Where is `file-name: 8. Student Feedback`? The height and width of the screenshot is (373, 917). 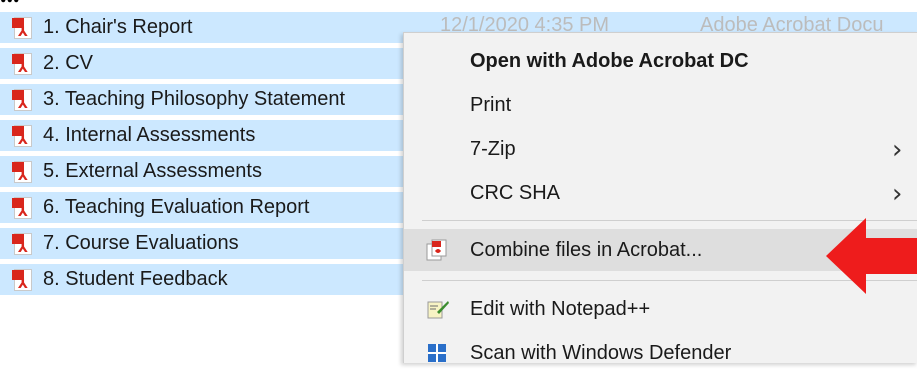 file-name: 8. Student Feedback is located at coordinates (135, 279).